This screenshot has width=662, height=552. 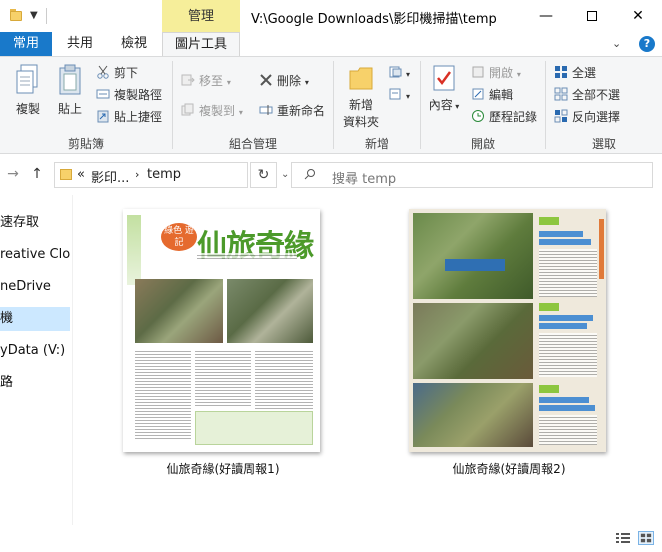 I want to click on thumbnail-decoration, so click(x=601, y=249).